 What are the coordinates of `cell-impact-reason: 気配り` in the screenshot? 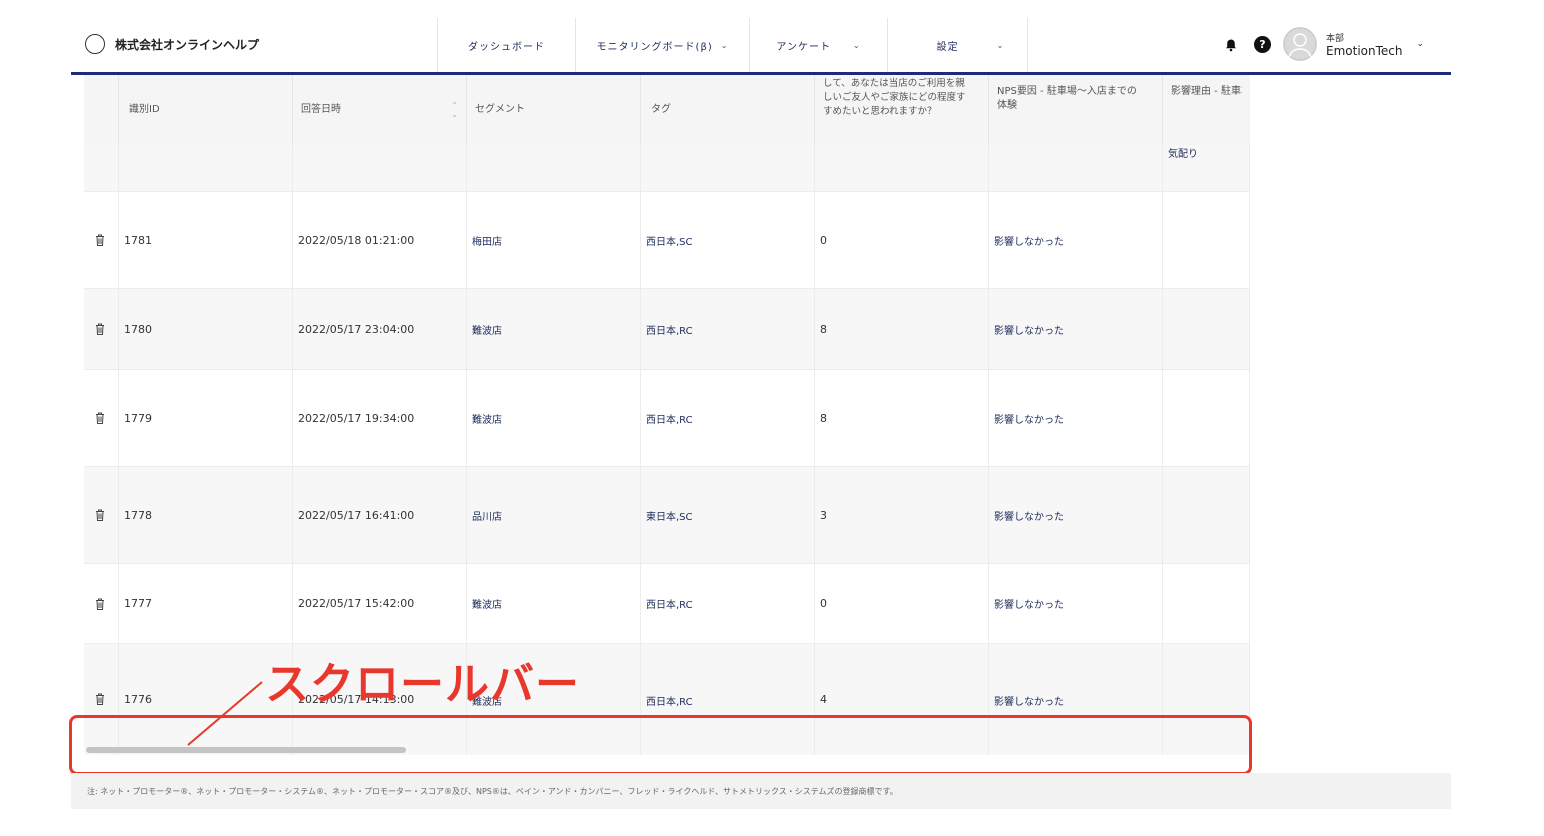 It's located at (1206, 168).